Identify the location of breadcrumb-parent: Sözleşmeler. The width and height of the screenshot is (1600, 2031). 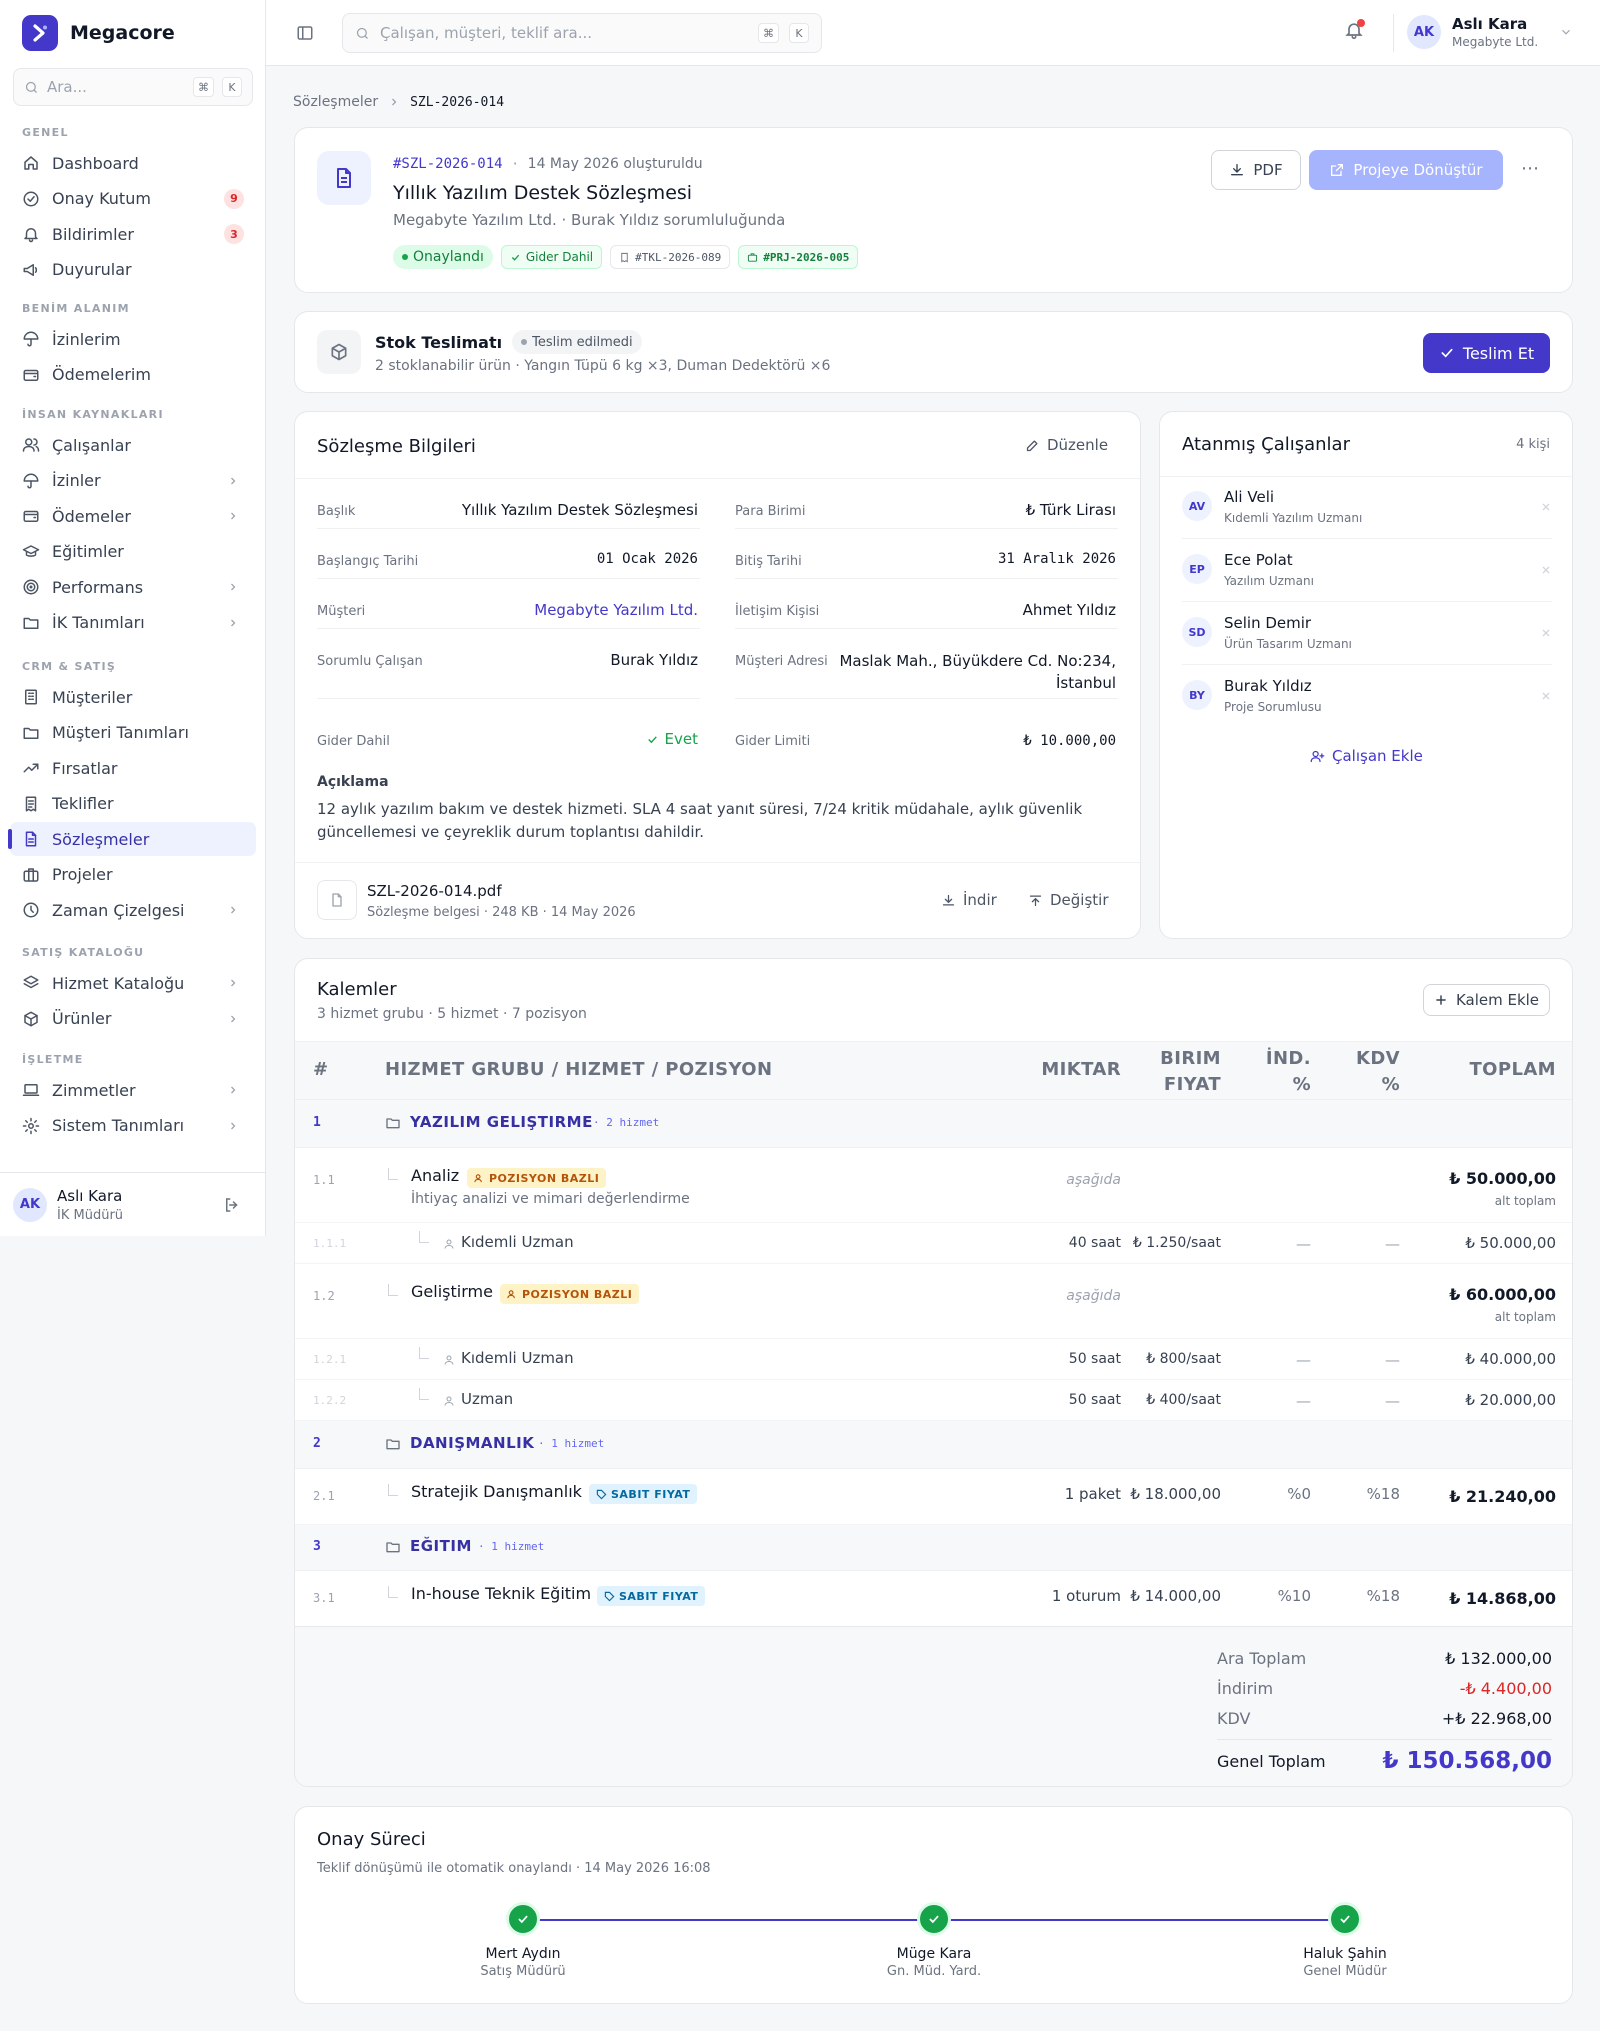
(335, 102).